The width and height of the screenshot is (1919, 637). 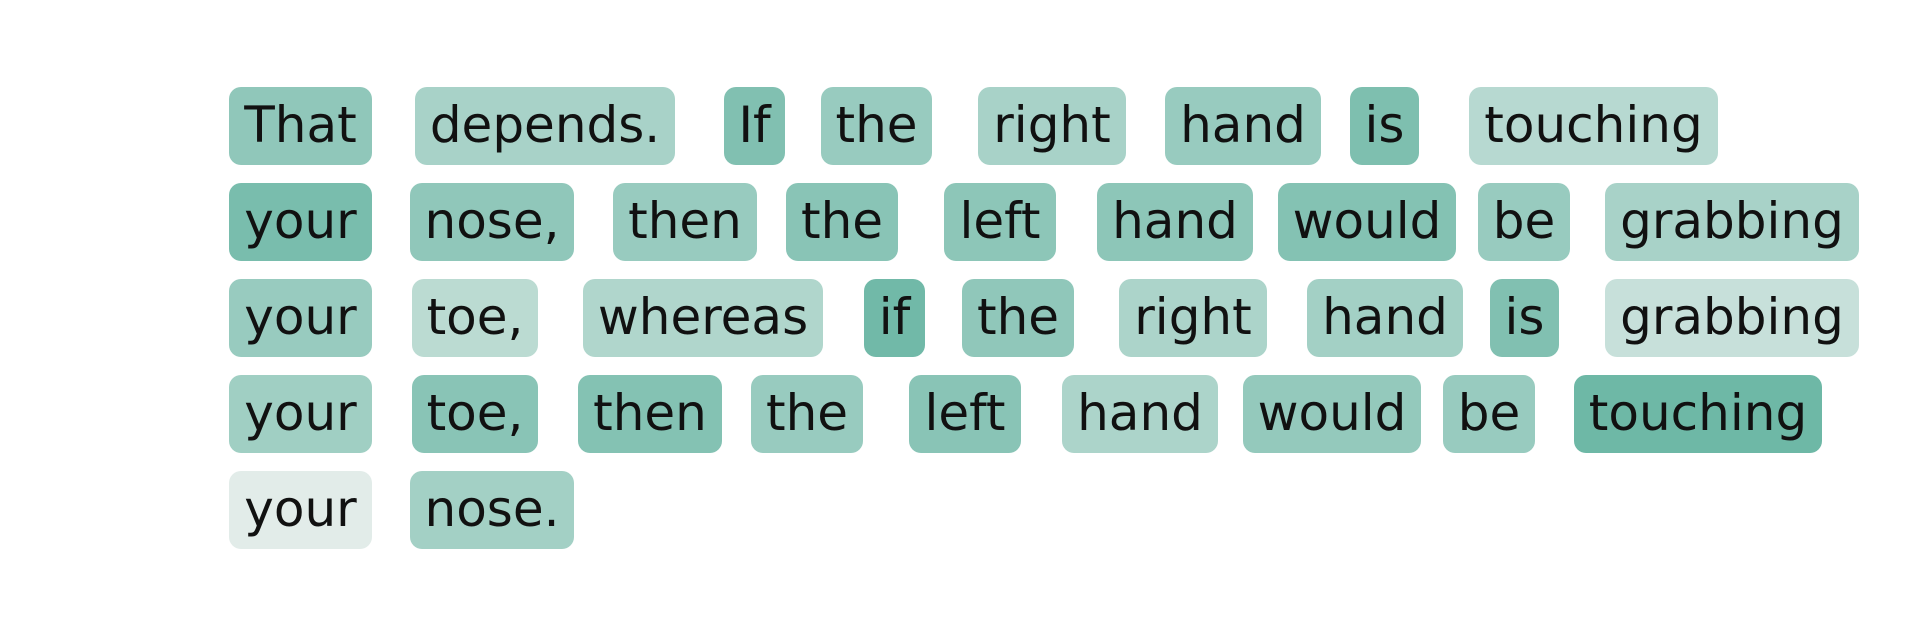 I want to click on token-row: your toe, whereas if the right hand is grabbing, so click(x=1049, y=327).